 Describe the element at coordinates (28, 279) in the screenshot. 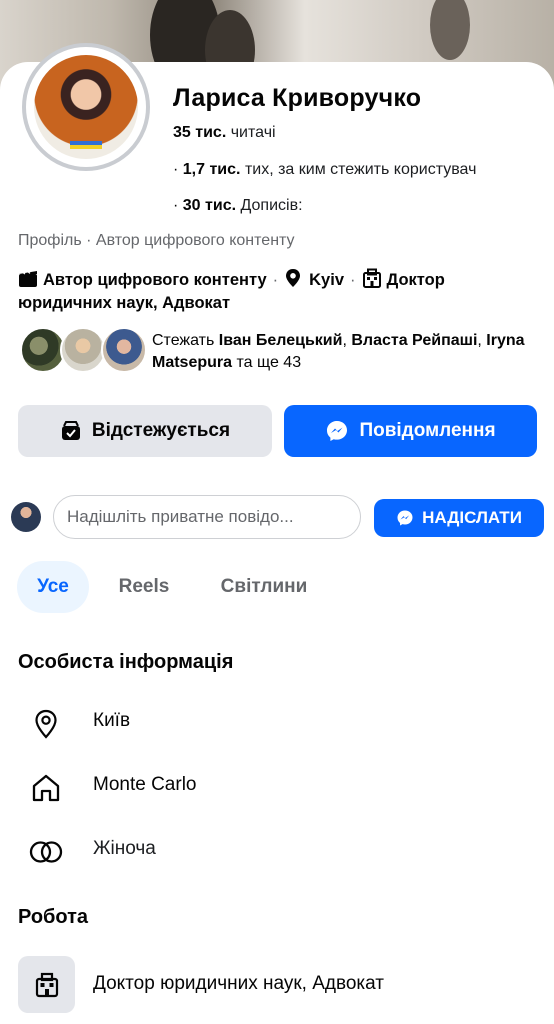

I see `clapperboard-icon` at that location.